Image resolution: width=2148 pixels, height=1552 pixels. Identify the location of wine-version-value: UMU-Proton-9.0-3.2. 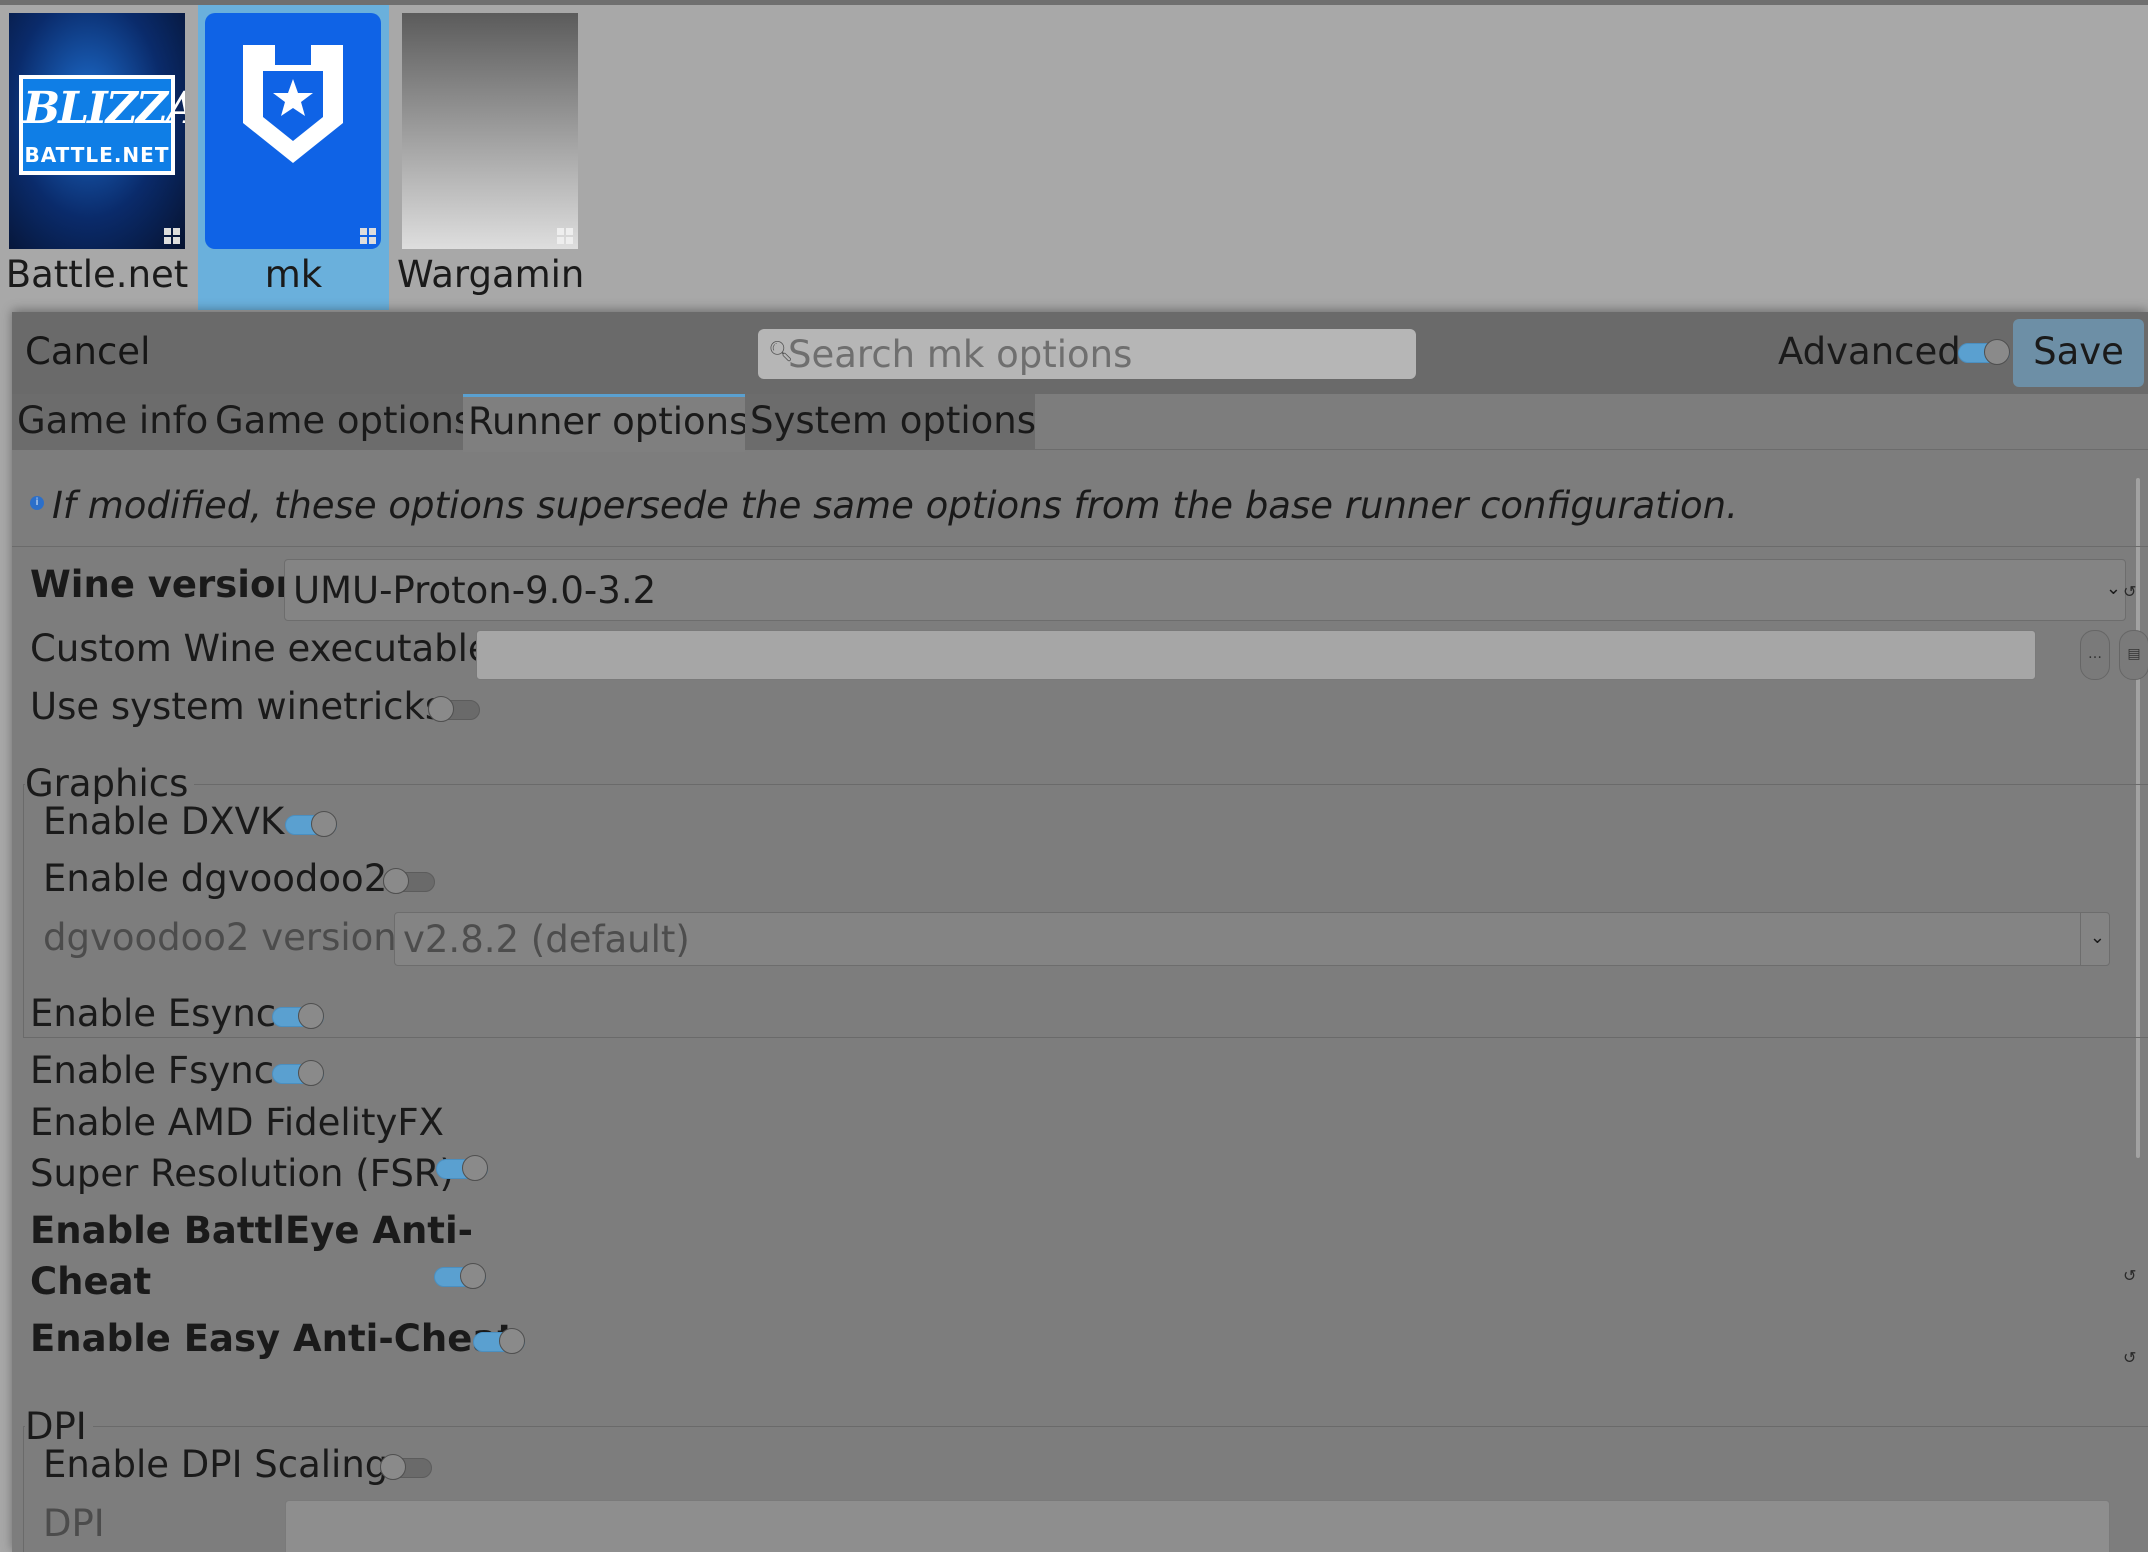
(475, 590).